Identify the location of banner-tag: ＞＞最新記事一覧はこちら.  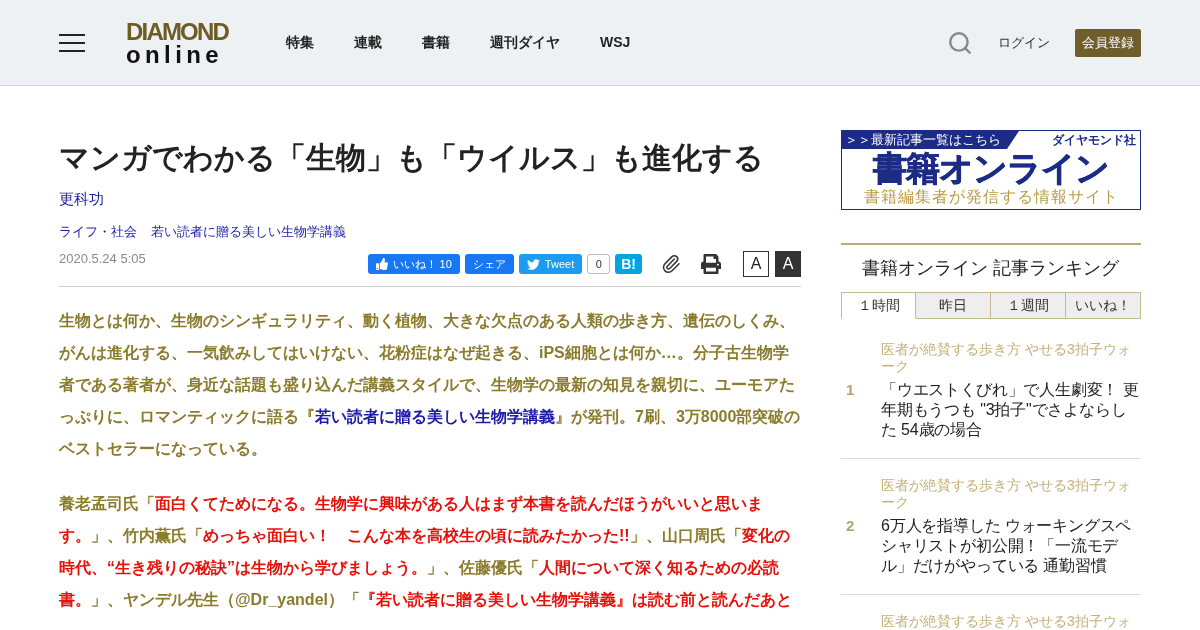
(930, 140).